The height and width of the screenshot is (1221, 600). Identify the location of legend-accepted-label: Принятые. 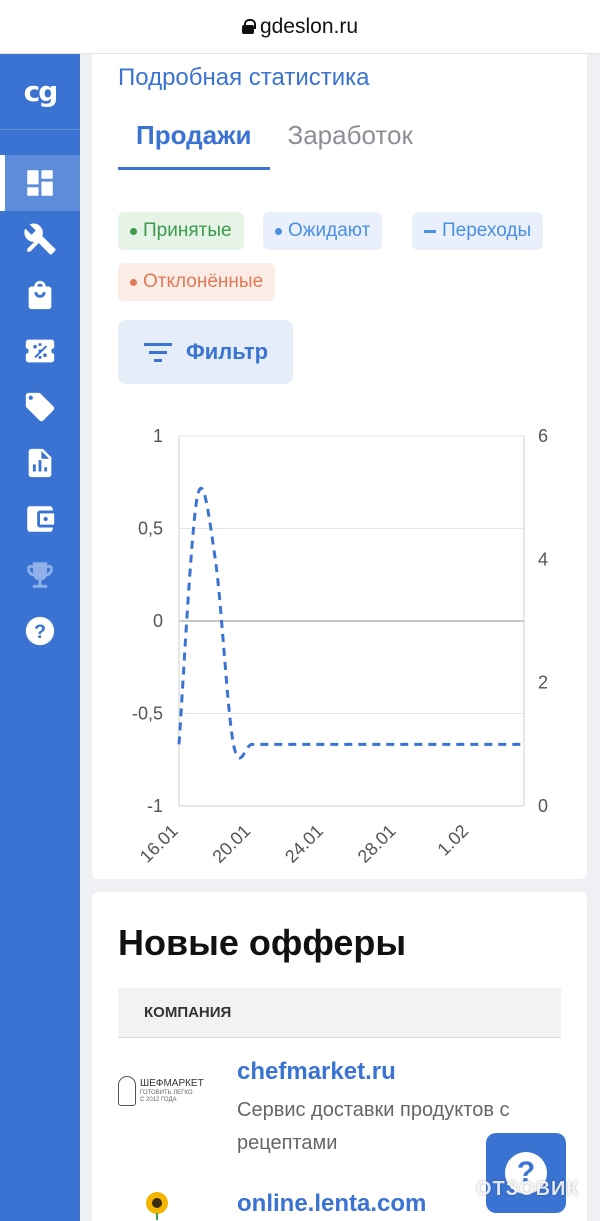
(187, 230).